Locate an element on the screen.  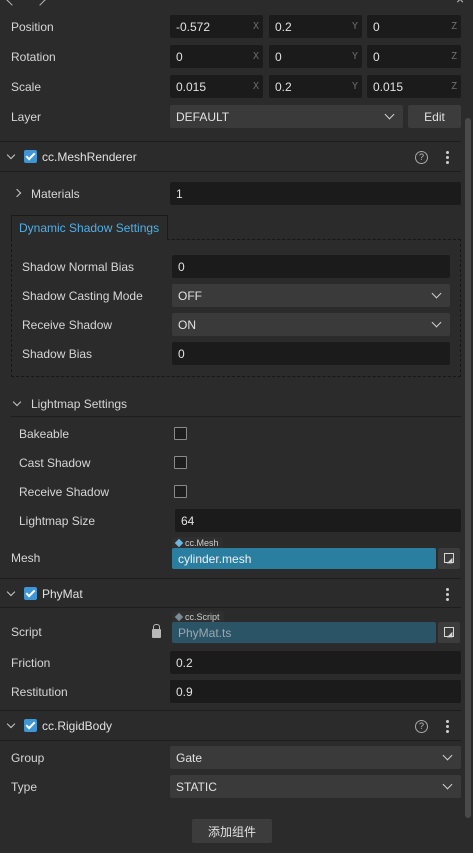
receive-shadow-label: Receive Shadow is located at coordinates (67, 325).